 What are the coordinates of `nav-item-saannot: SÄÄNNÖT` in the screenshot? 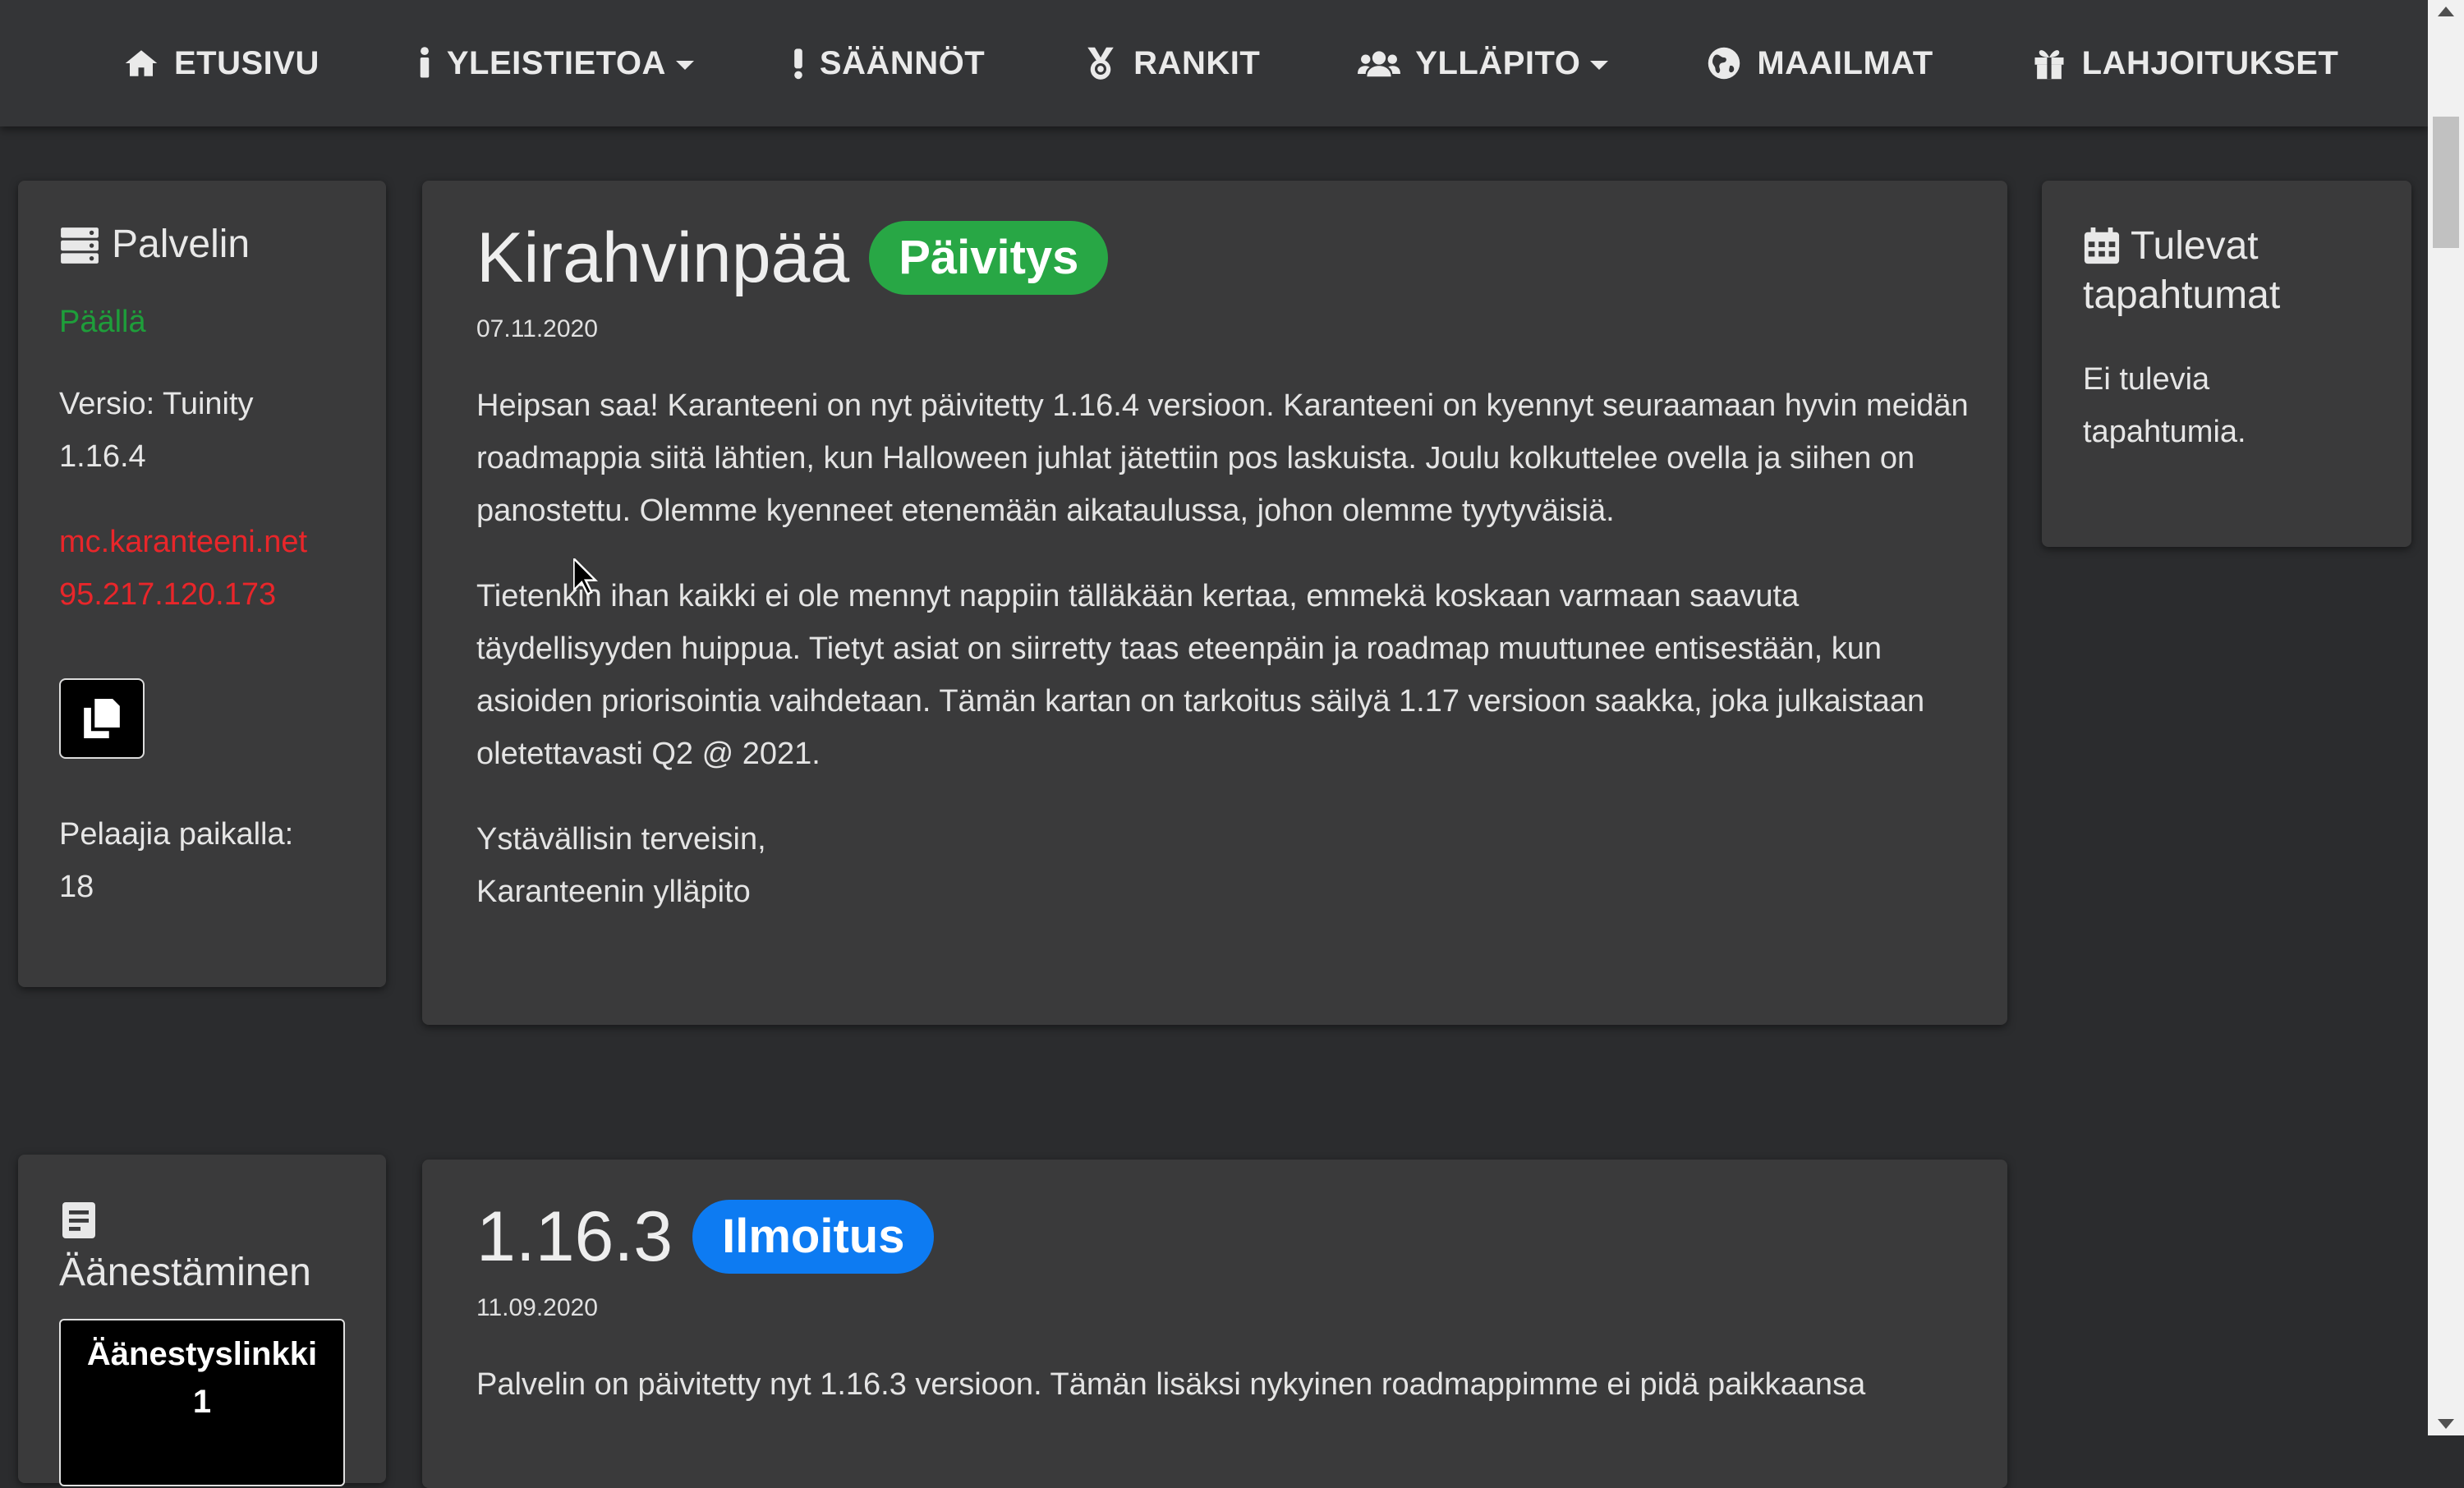 It's located at (887, 63).